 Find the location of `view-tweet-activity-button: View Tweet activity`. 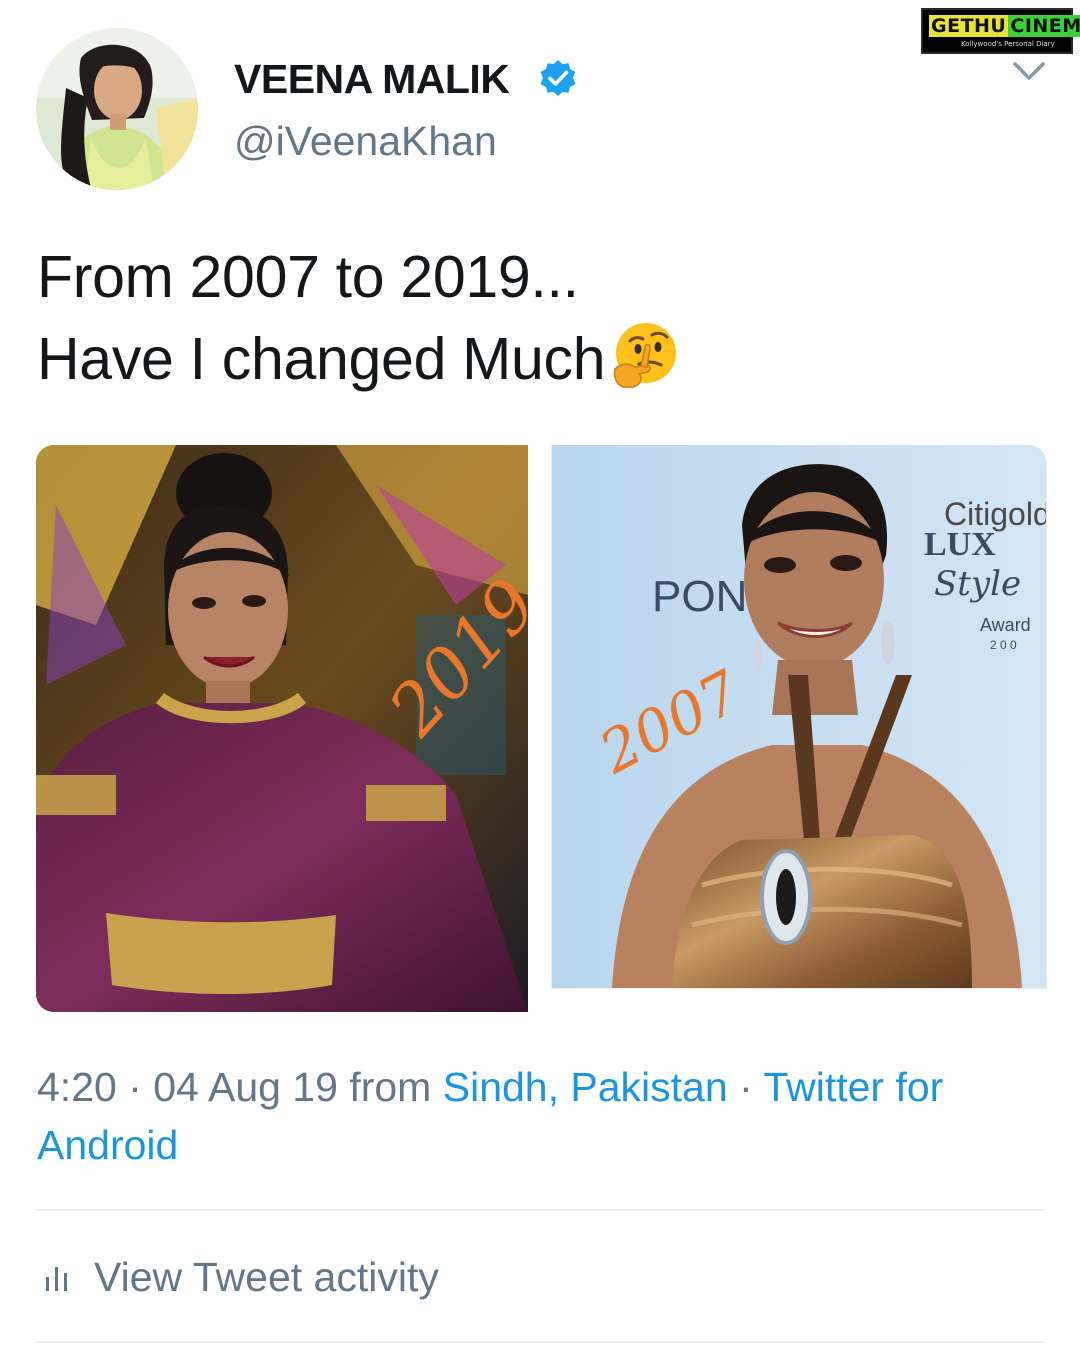

view-tweet-activity-button: View Tweet activity is located at coordinates (241, 1277).